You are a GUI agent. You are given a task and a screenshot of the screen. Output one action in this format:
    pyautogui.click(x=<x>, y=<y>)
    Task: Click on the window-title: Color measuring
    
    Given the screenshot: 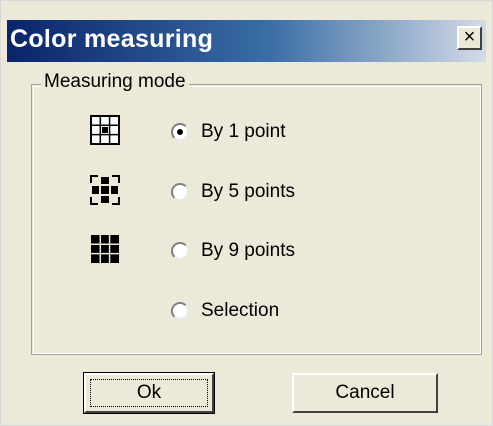 What is the action you would take?
    pyautogui.click(x=112, y=39)
    